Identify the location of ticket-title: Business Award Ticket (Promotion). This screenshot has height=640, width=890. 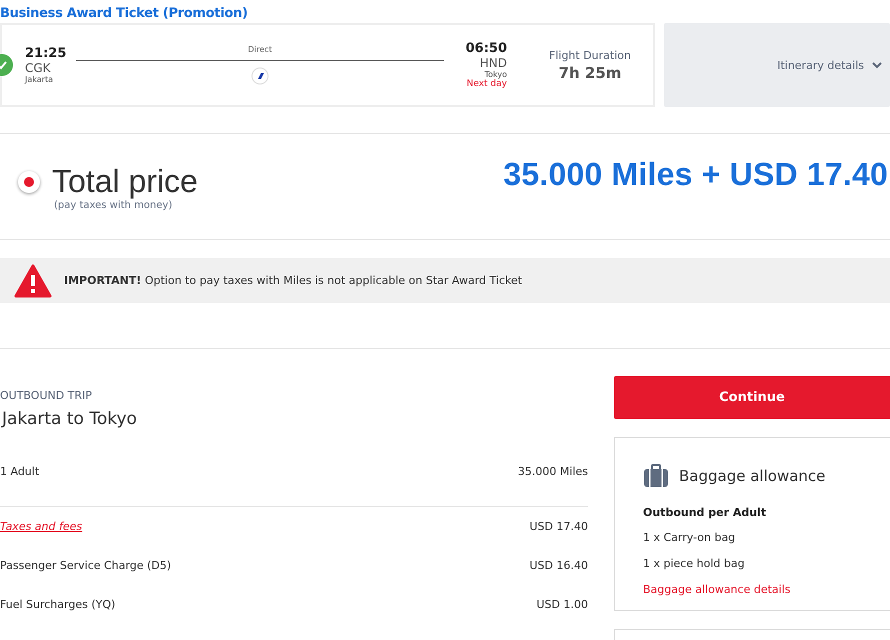
(124, 14).